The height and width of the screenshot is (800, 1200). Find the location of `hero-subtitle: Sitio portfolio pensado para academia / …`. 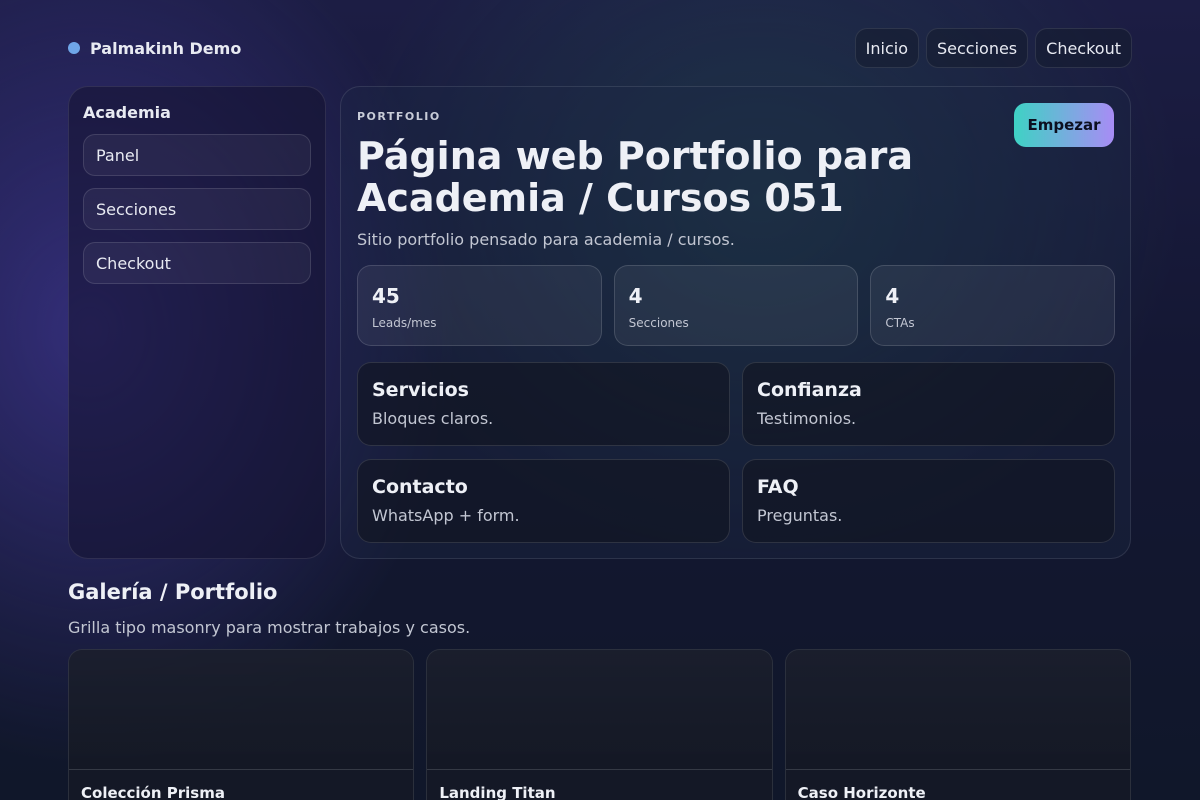

hero-subtitle: Sitio portfolio pensado para academia / … is located at coordinates (546, 239).